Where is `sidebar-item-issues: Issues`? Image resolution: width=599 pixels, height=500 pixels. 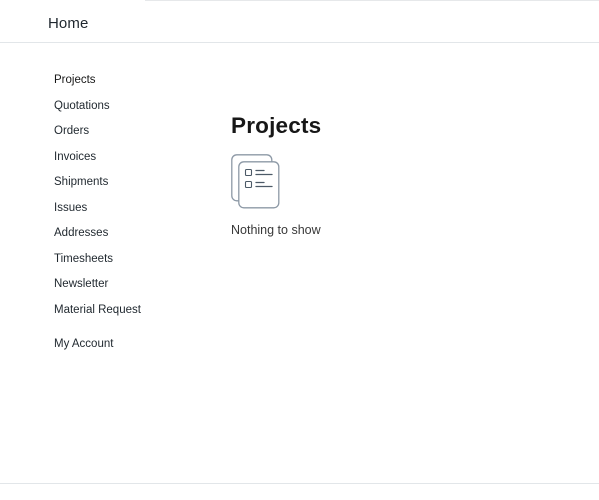
sidebar-item-issues: Issues is located at coordinates (129, 213).